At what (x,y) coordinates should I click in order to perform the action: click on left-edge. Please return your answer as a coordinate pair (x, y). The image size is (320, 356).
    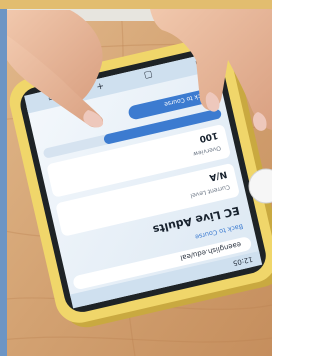
    Looking at the image, I should click on (3, 182).